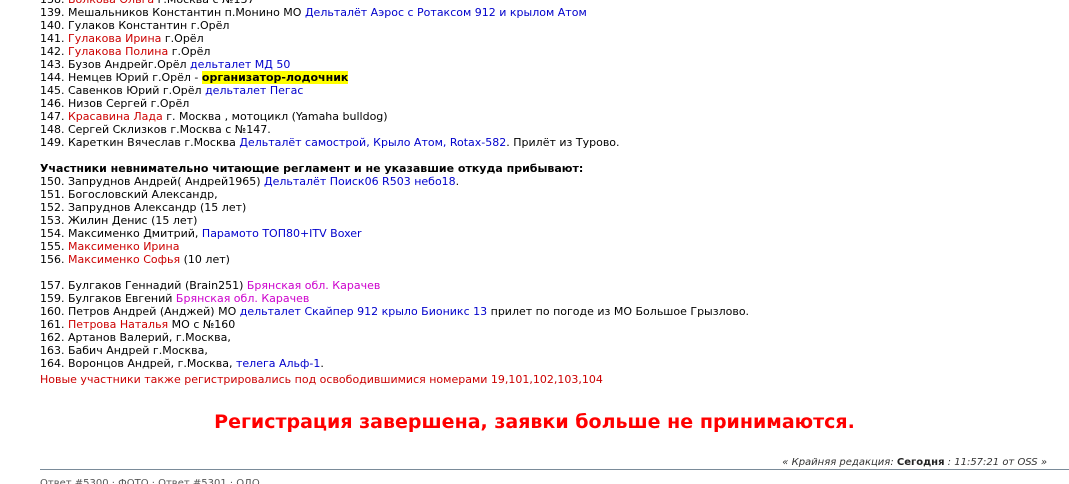 The image size is (1069, 484). I want to click on participant-line: 140. Гулаков Константин г.Орёл, so click(540, 25).